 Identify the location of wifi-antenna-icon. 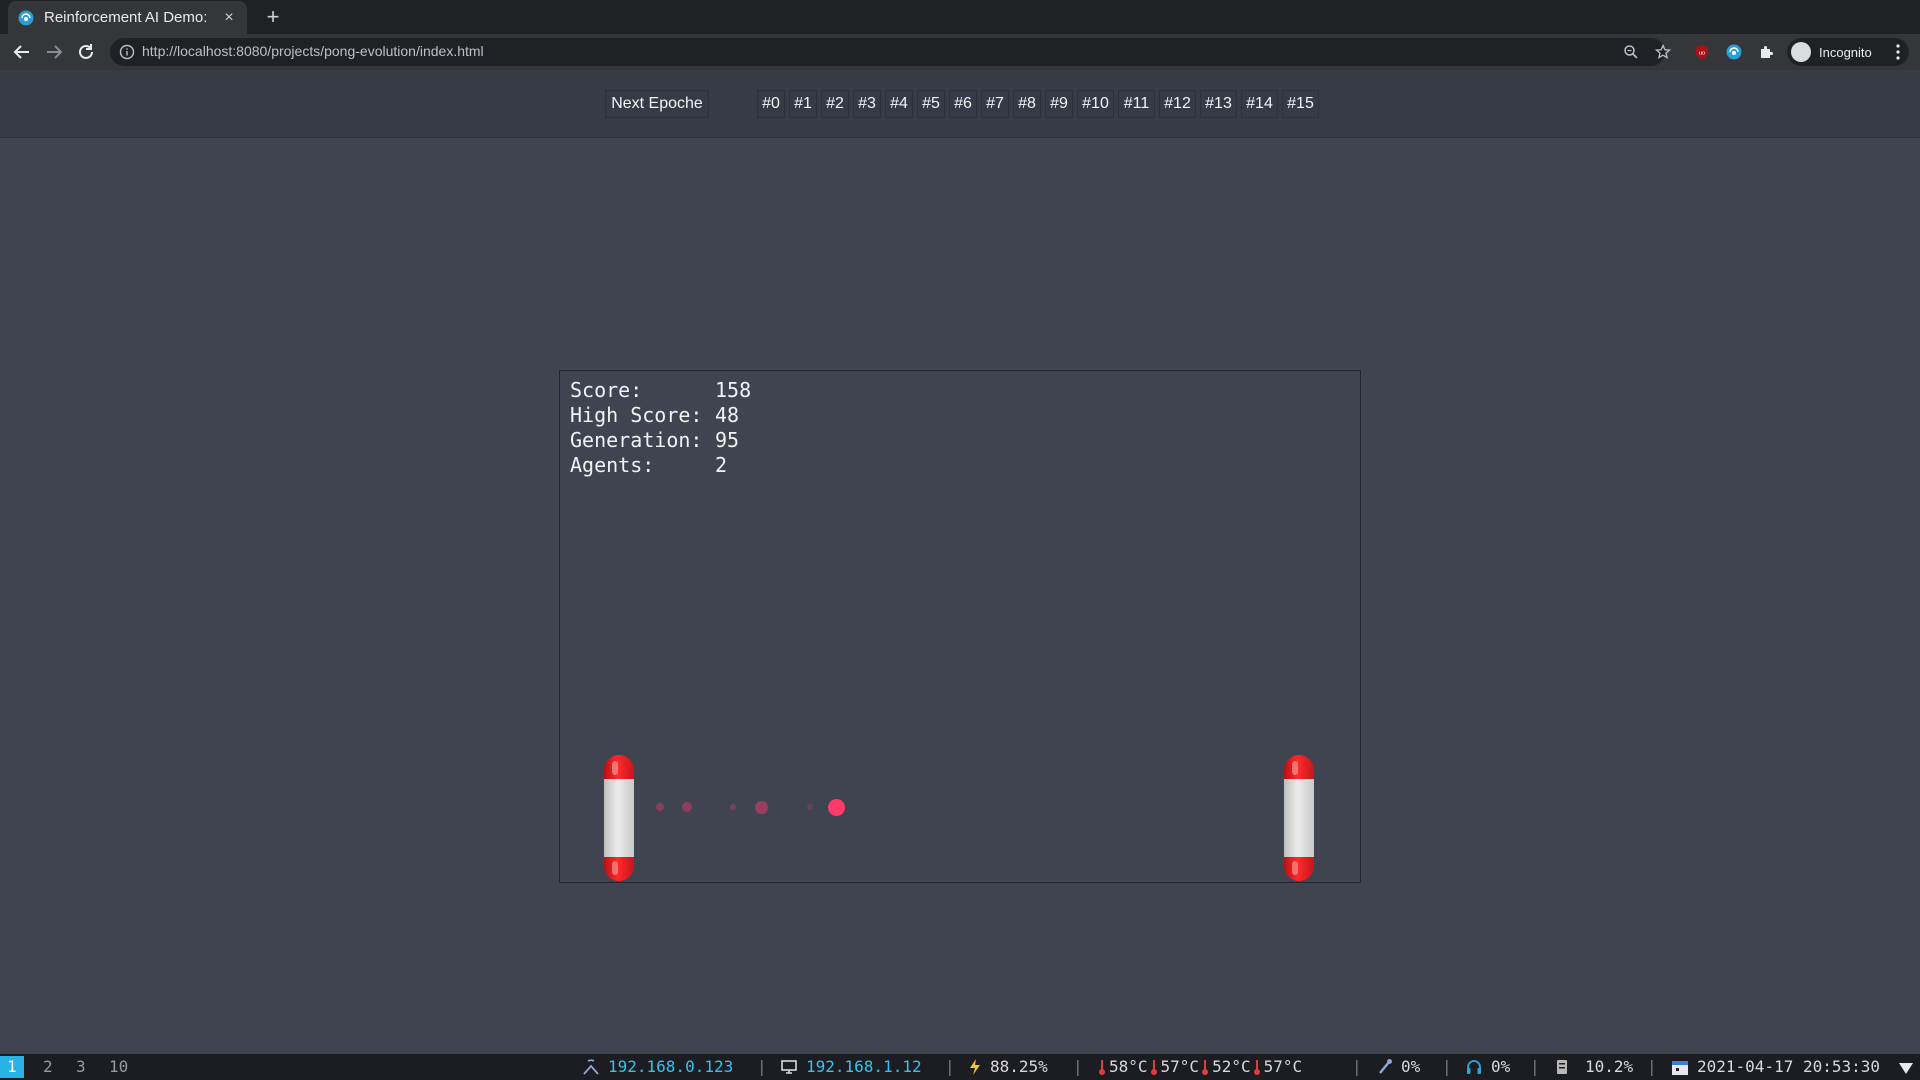
(591, 1067).